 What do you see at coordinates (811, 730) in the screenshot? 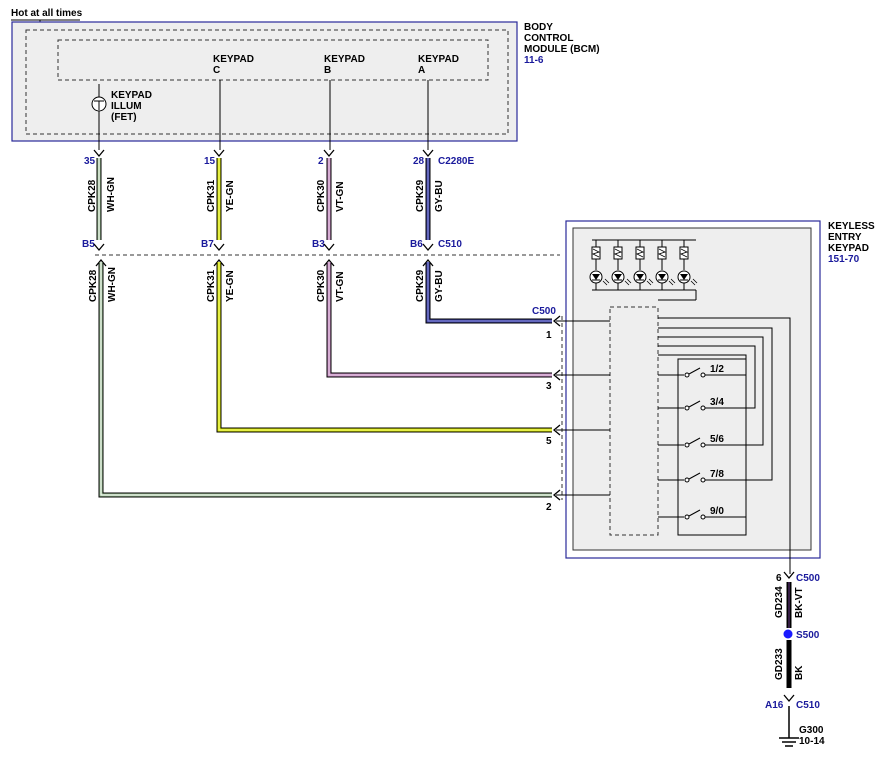
I see `ground-g300: G300` at bounding box center [811, 730].